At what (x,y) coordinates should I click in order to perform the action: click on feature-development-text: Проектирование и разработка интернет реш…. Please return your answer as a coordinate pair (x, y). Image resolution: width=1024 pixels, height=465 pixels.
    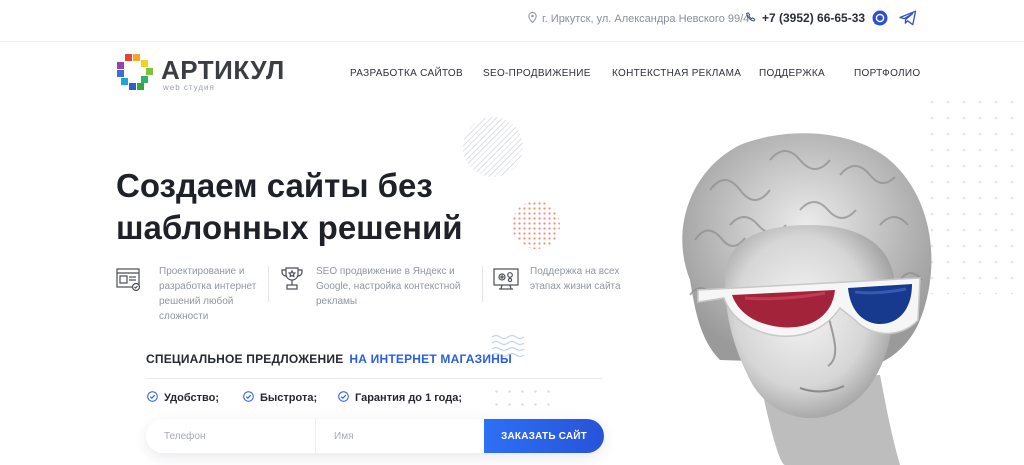
    Looking at the image, I should click on (208, 294).